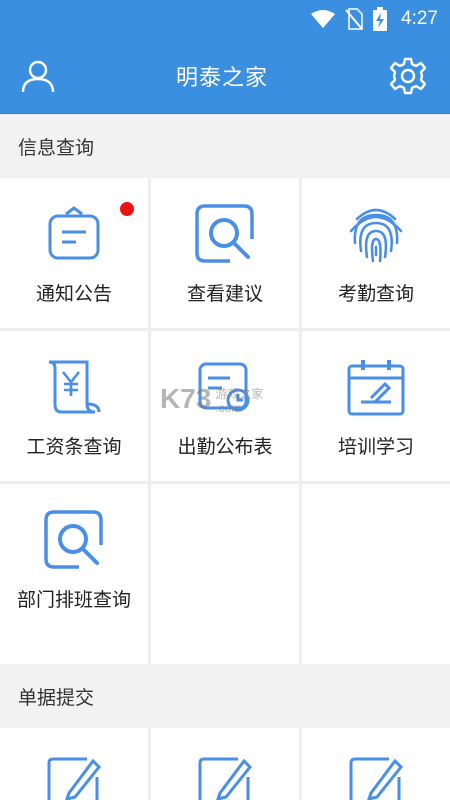  Describe the element at coordinates (408, 76) in the screenshot. I see `settings-gear-icon` at that location.